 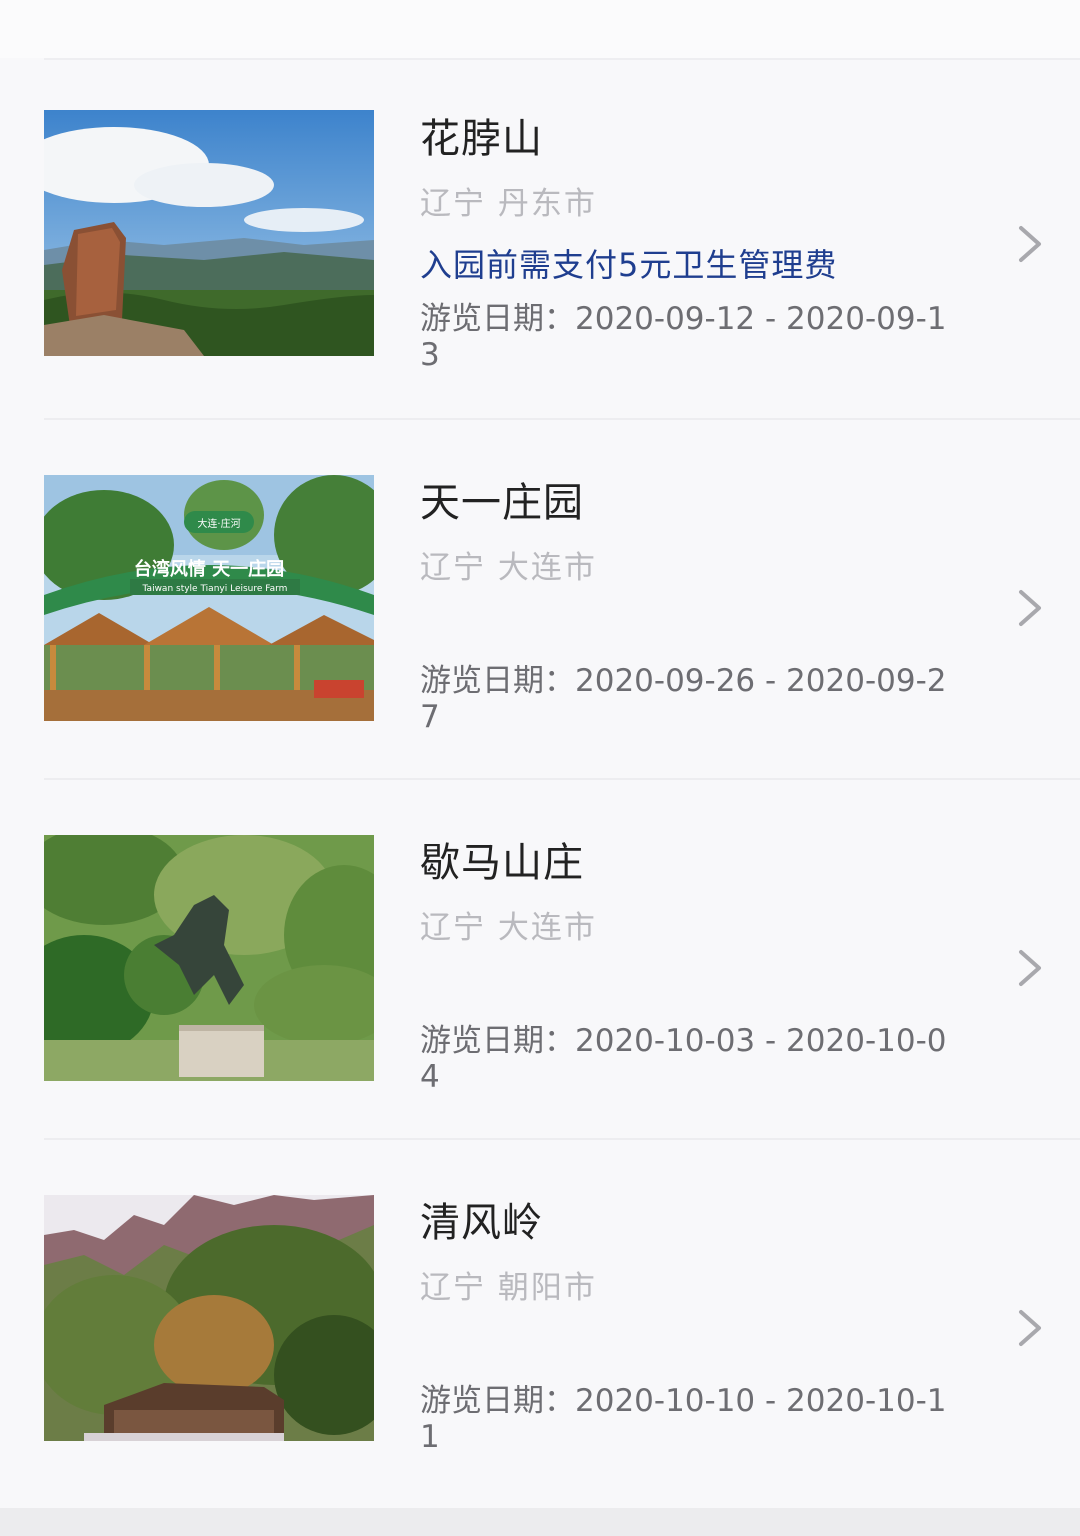 I want to click on photo-arch-text: 台湾风情 天一庄园, so click(x=209, y=569).